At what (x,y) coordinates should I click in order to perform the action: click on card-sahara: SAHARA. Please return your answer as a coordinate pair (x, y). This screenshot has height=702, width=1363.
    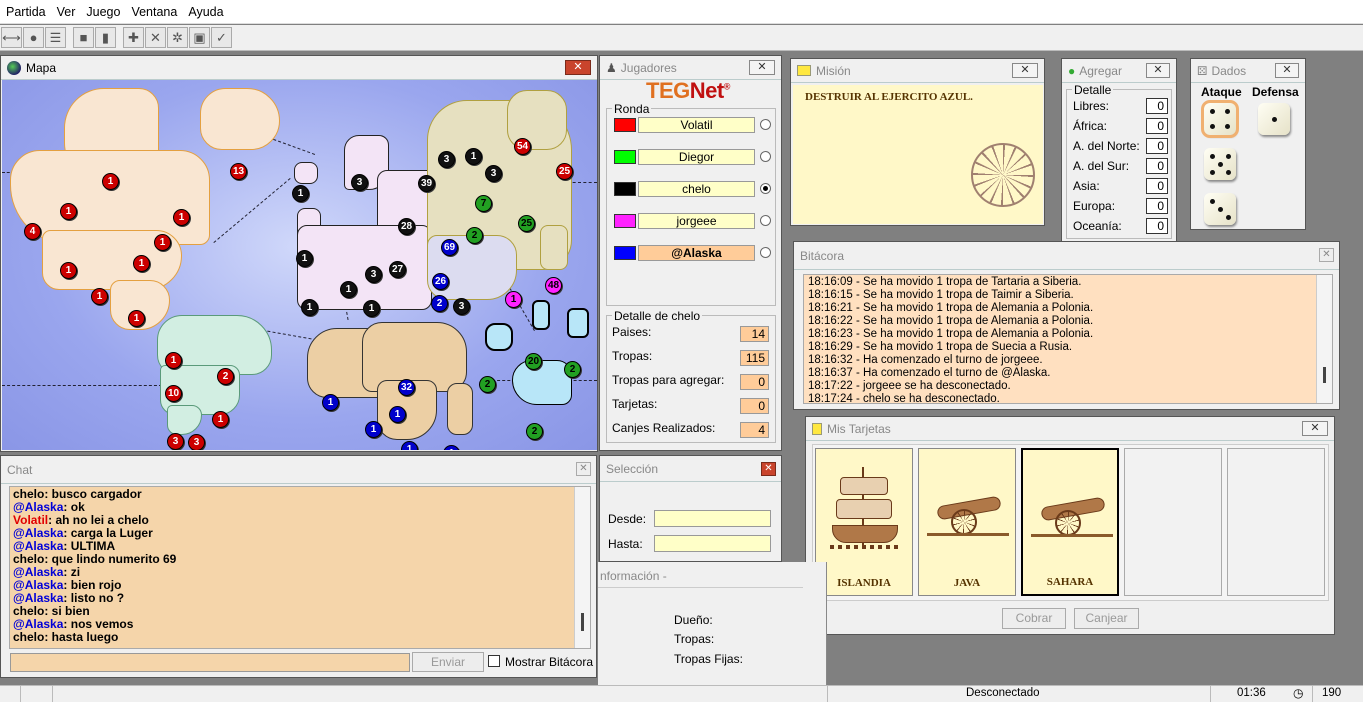
    Looking at the image, I should click on (1070, 522).